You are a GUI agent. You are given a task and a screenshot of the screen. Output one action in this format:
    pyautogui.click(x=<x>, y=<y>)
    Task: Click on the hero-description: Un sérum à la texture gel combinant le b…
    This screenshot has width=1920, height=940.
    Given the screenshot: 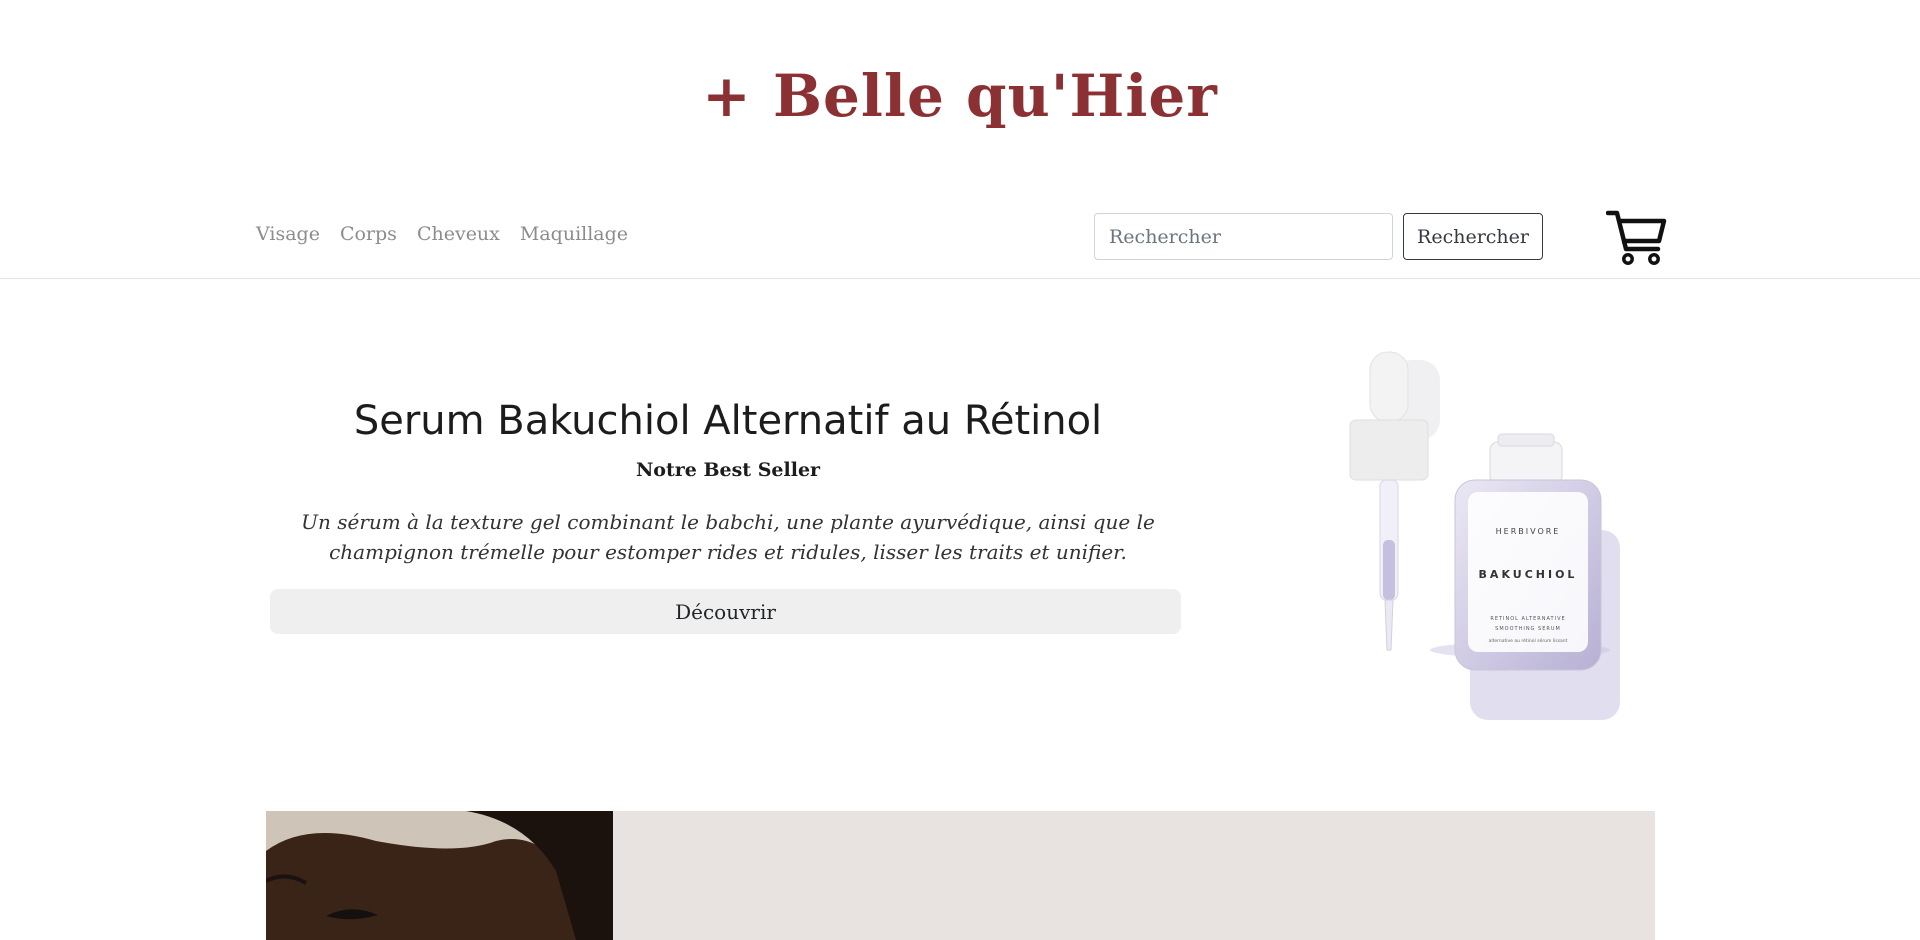 What is the action you would take?
    pyautogui.click(x=728, y=537)
    